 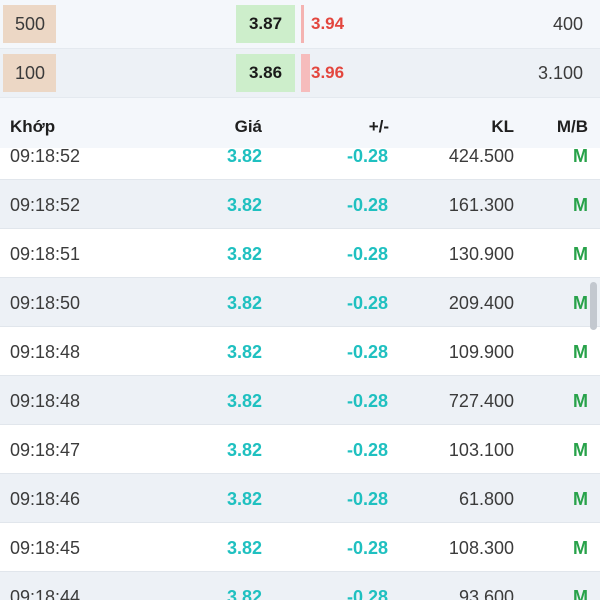 I want to click on bid-price: 3.86, so click(x=265, y=73).